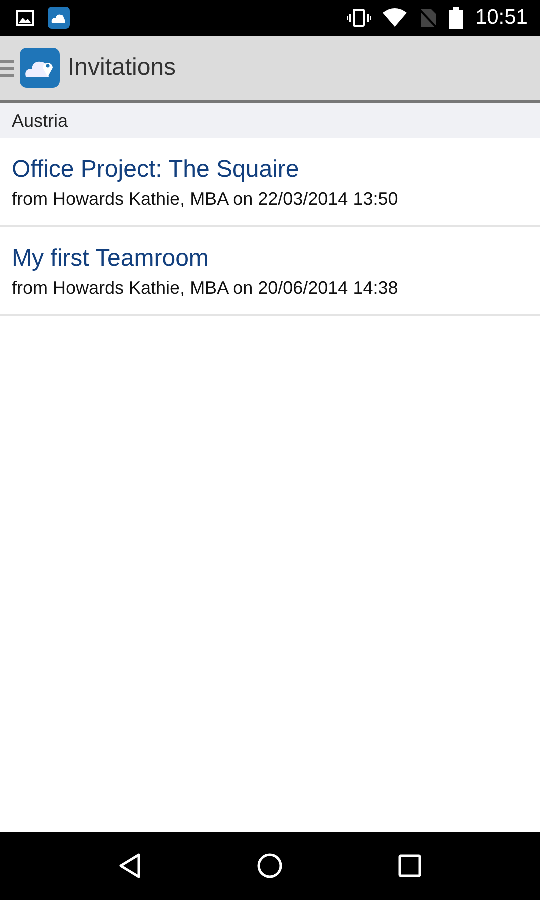 The height and width of the screenshot is (900, 540). I want to click on app-icon, so click(59, 18).